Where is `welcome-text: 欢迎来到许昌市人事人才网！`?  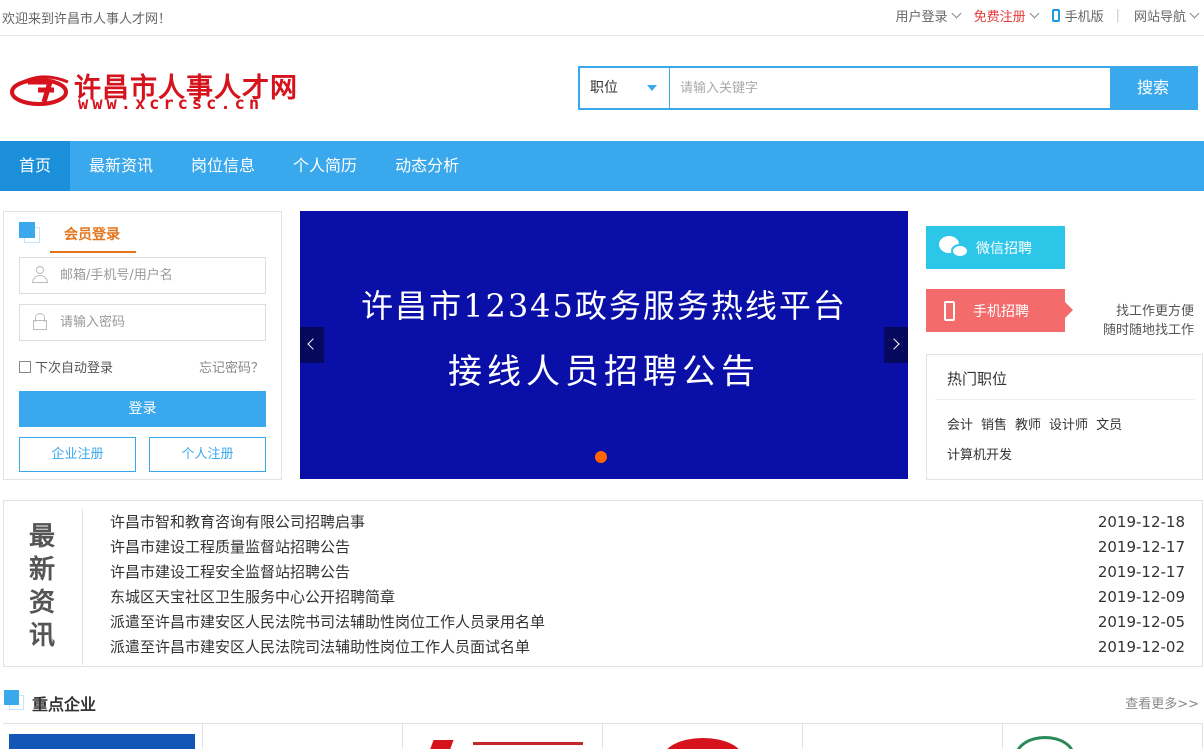
welcome-text: 欢迎来到许昌市人事人才网！ is located at coordinates (87, 19).